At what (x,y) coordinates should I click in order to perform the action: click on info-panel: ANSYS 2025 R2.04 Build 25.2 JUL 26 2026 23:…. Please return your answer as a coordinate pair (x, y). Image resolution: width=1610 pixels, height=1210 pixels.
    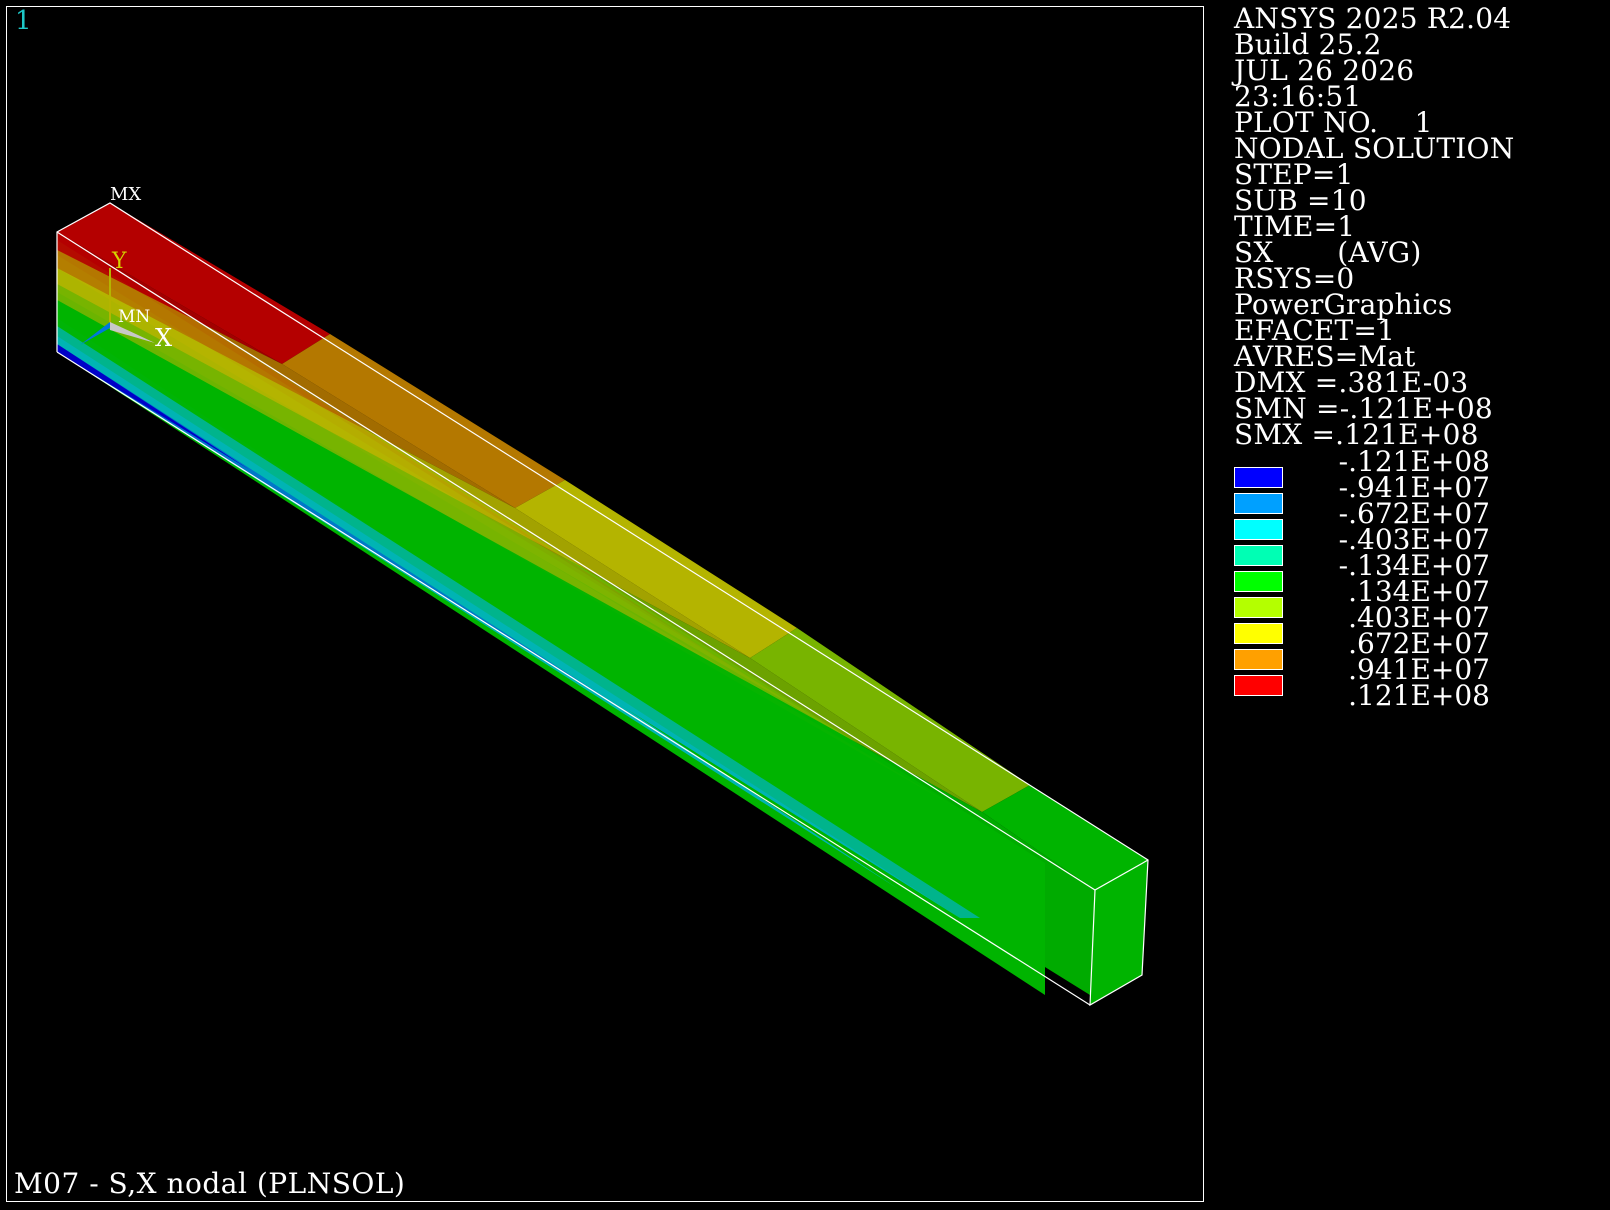
    Looking at the image, I should click on (1419, 227).